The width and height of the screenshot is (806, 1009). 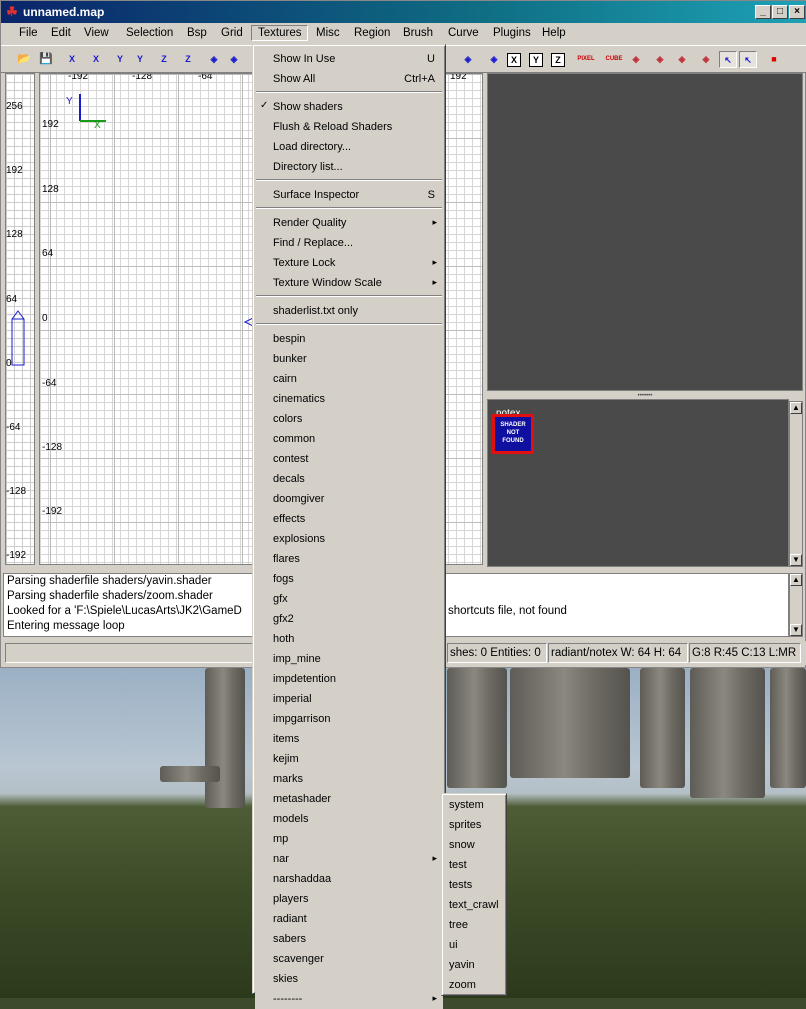 I want to click on toolbar-patch-icon: ◈, so click(x=660, y=59).